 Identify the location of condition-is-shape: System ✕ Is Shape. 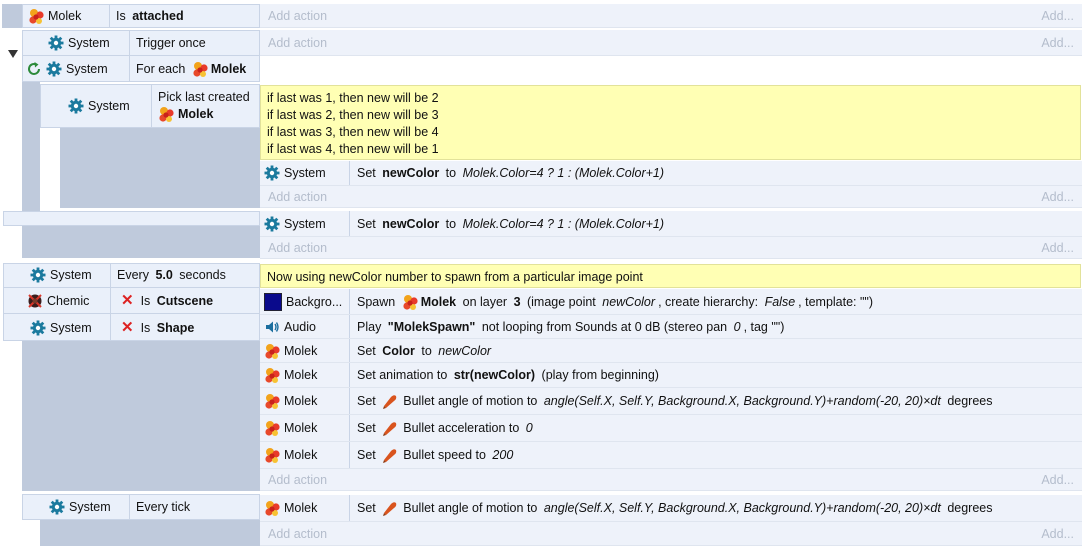
(131, 327).